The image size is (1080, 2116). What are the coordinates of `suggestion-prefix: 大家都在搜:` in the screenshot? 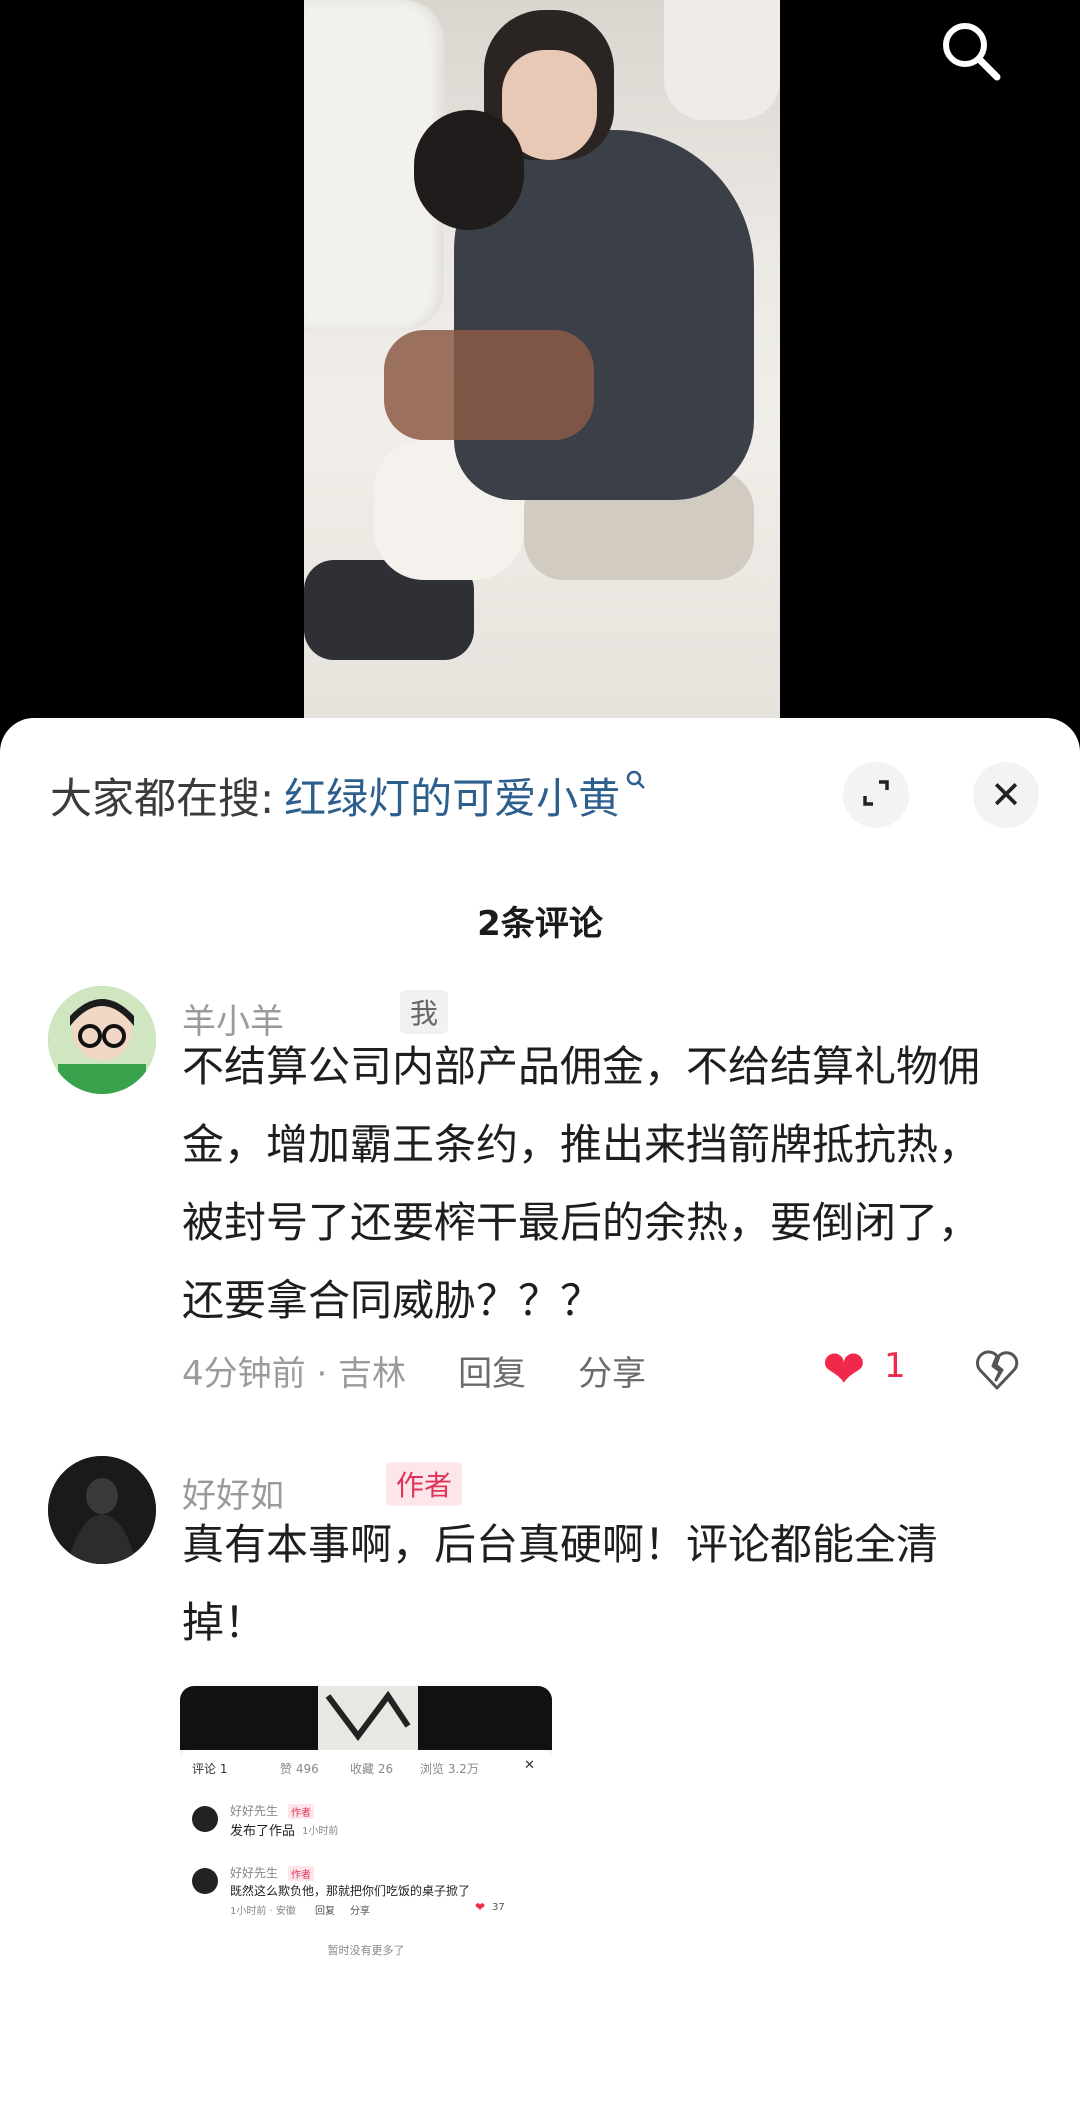 It's located at (162, 798).